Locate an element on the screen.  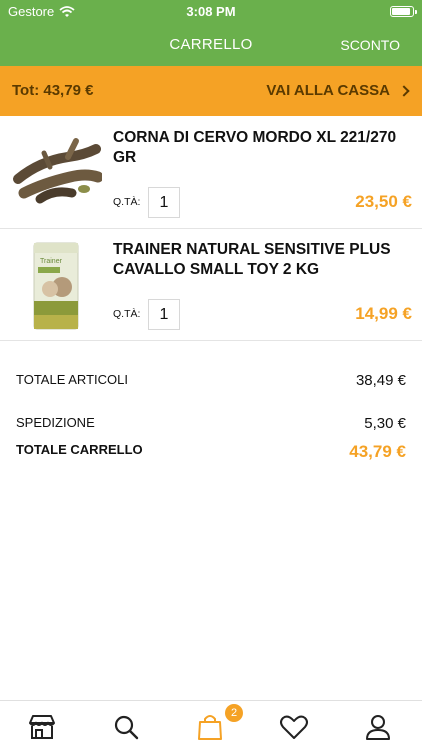
item-name: CORNA DI CERVO MORDO XL 221/270 GR is located at coordinates (255, 147).